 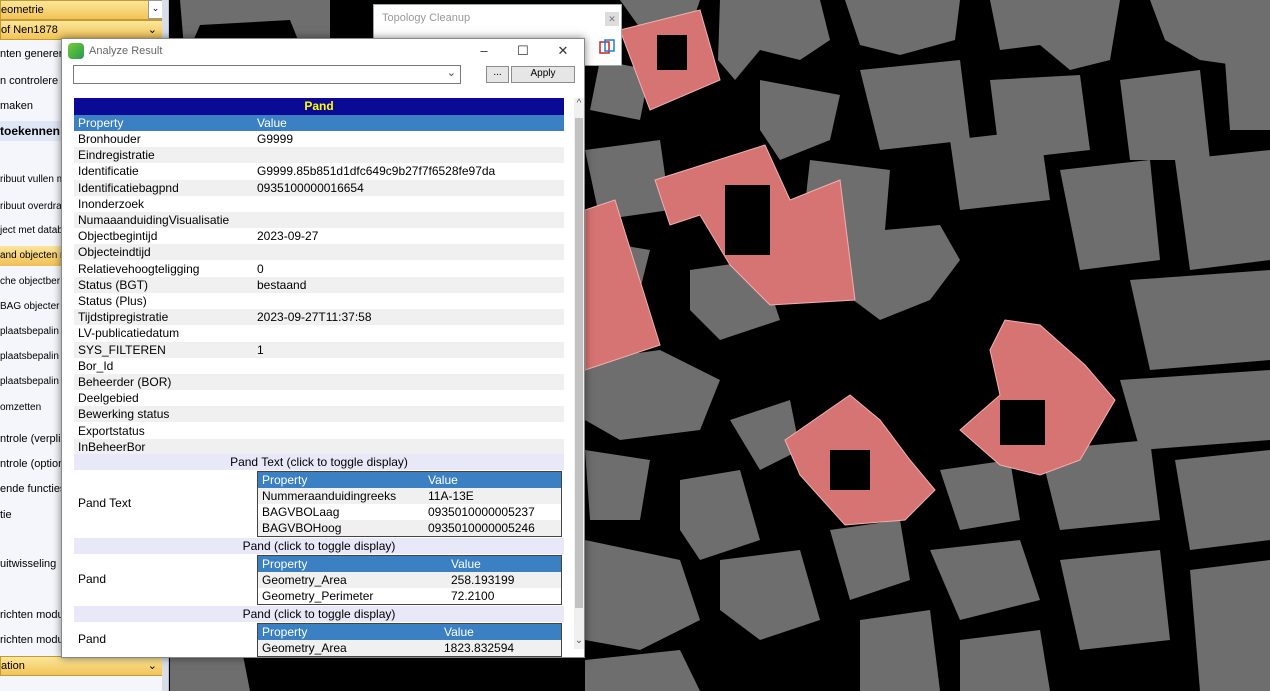 I want to click on row-property: InBeheerBor, so click(x=112, y=446).